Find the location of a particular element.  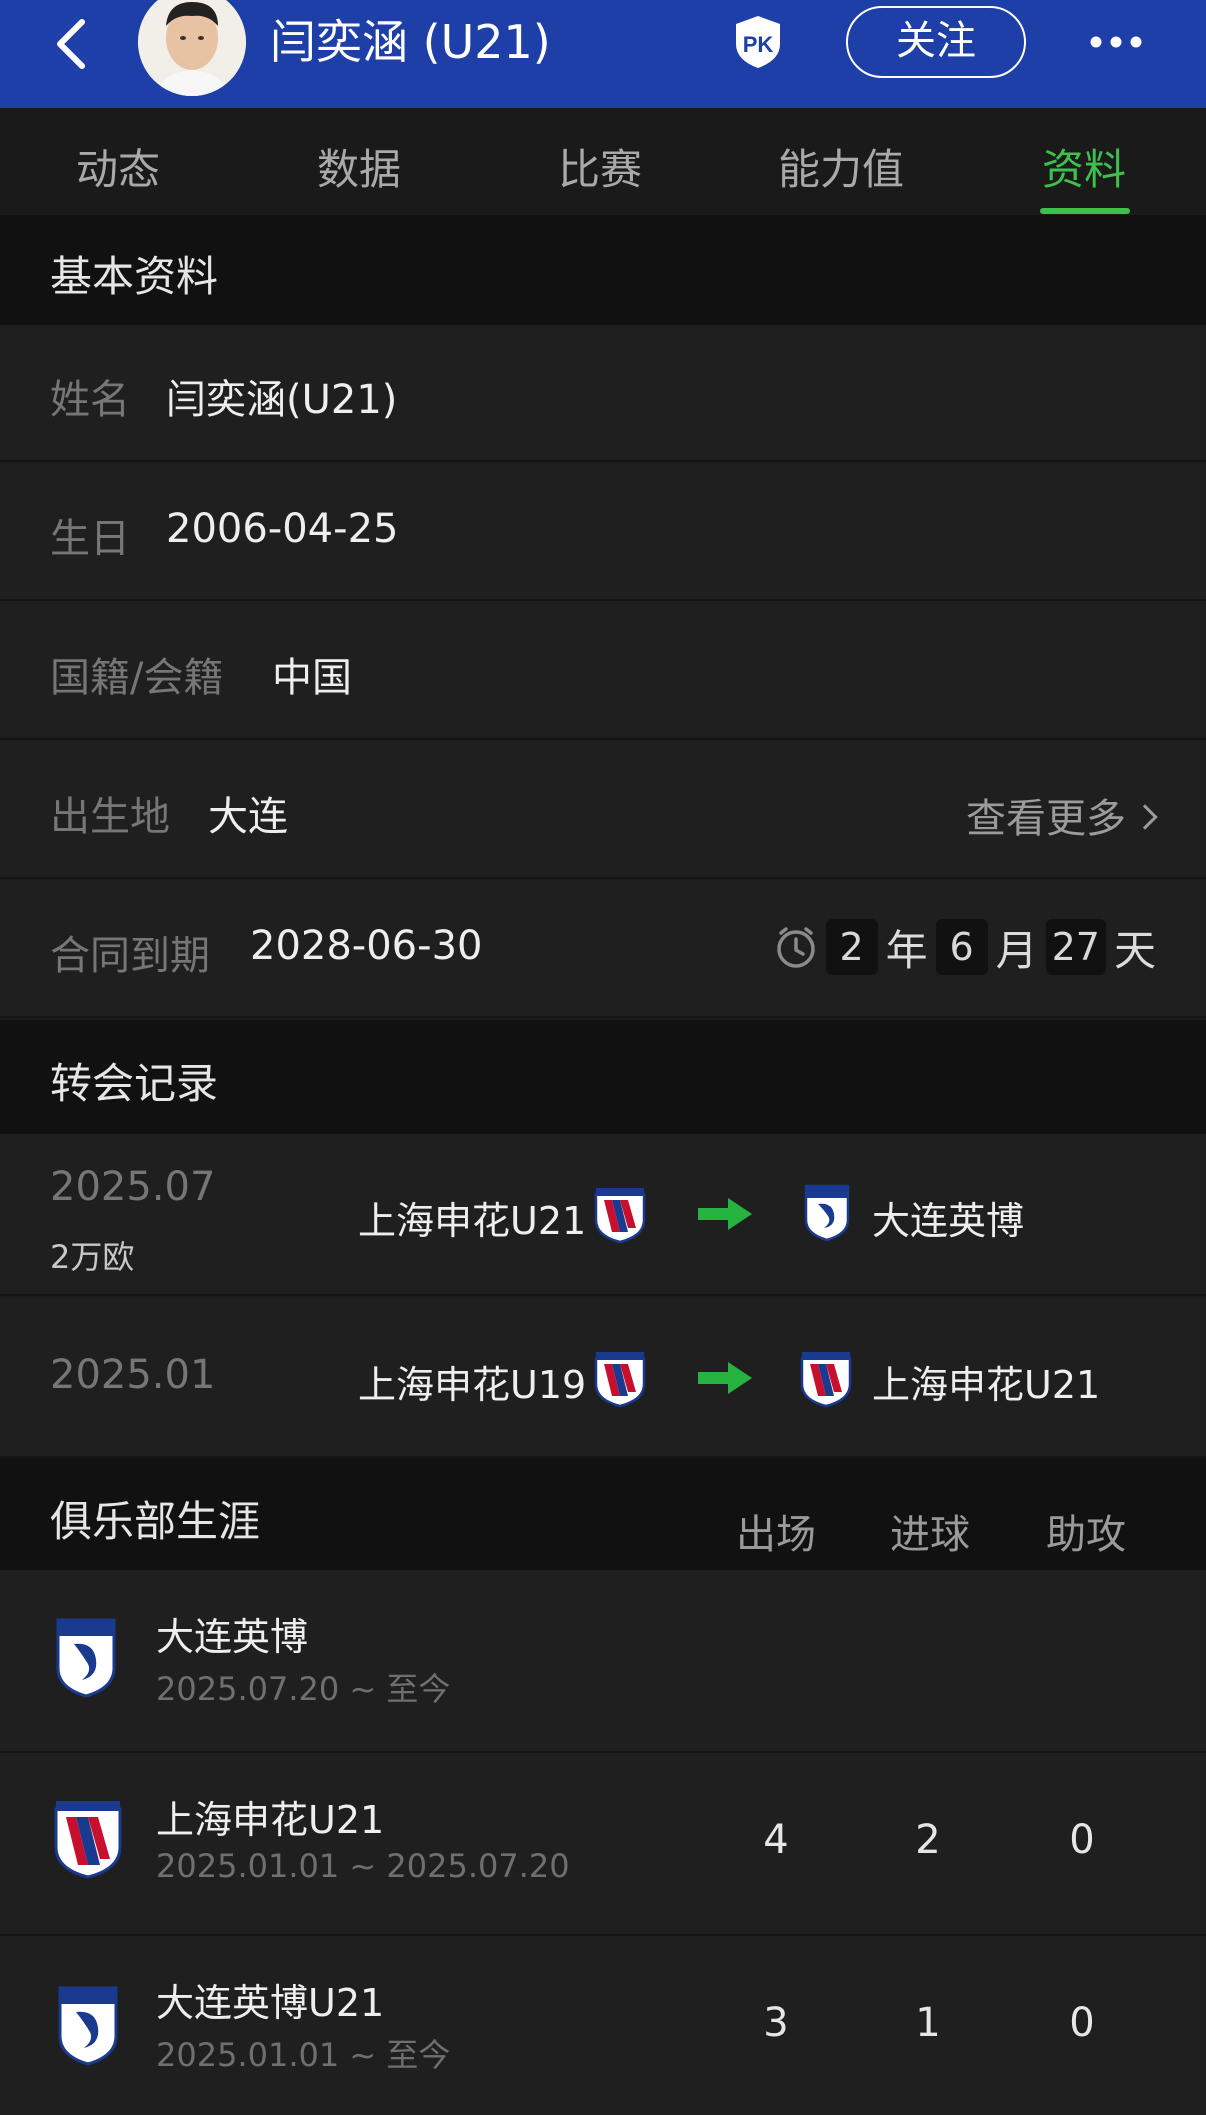

birthday-value: 2006-04-25 is located at coordinates (282, 529).